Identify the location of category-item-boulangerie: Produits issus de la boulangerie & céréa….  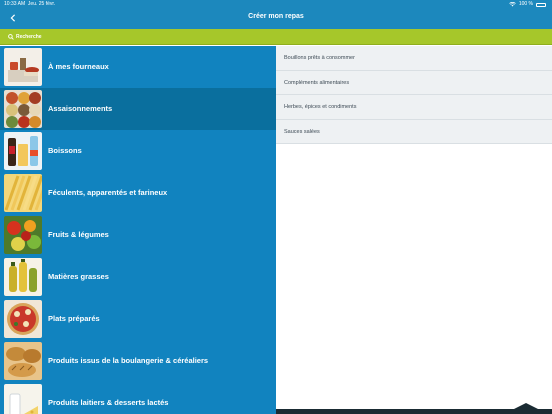
(138, 361).